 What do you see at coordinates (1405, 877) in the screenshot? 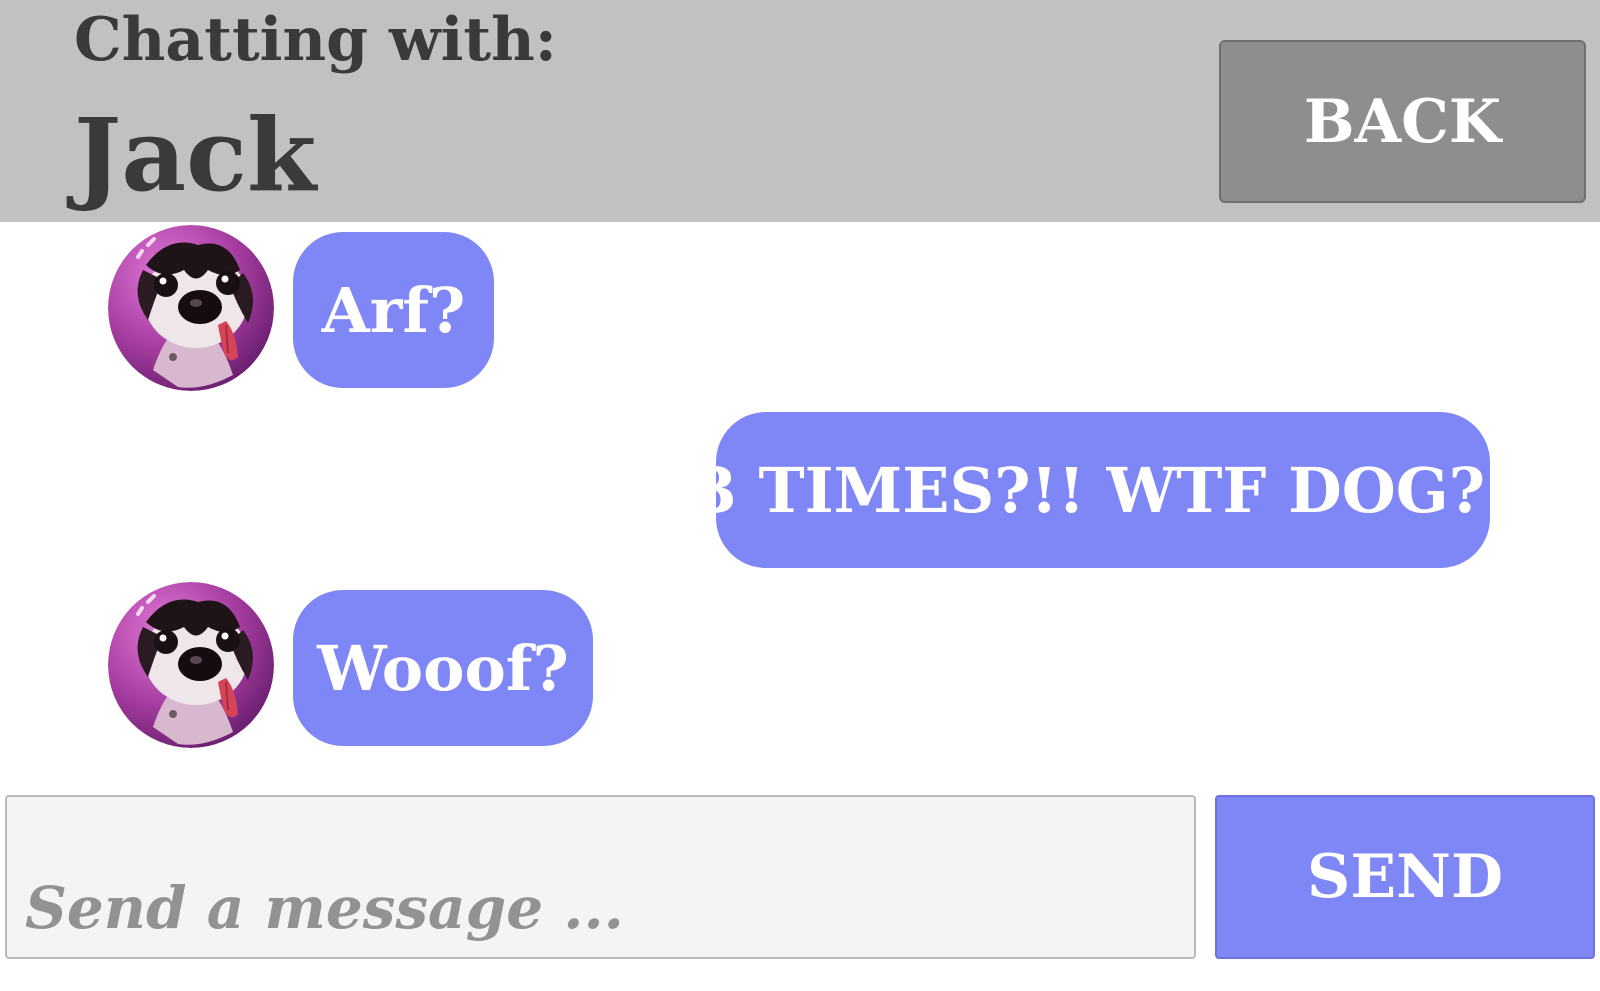
I see `send-button: SEND` at bounding box center [1405, 877].